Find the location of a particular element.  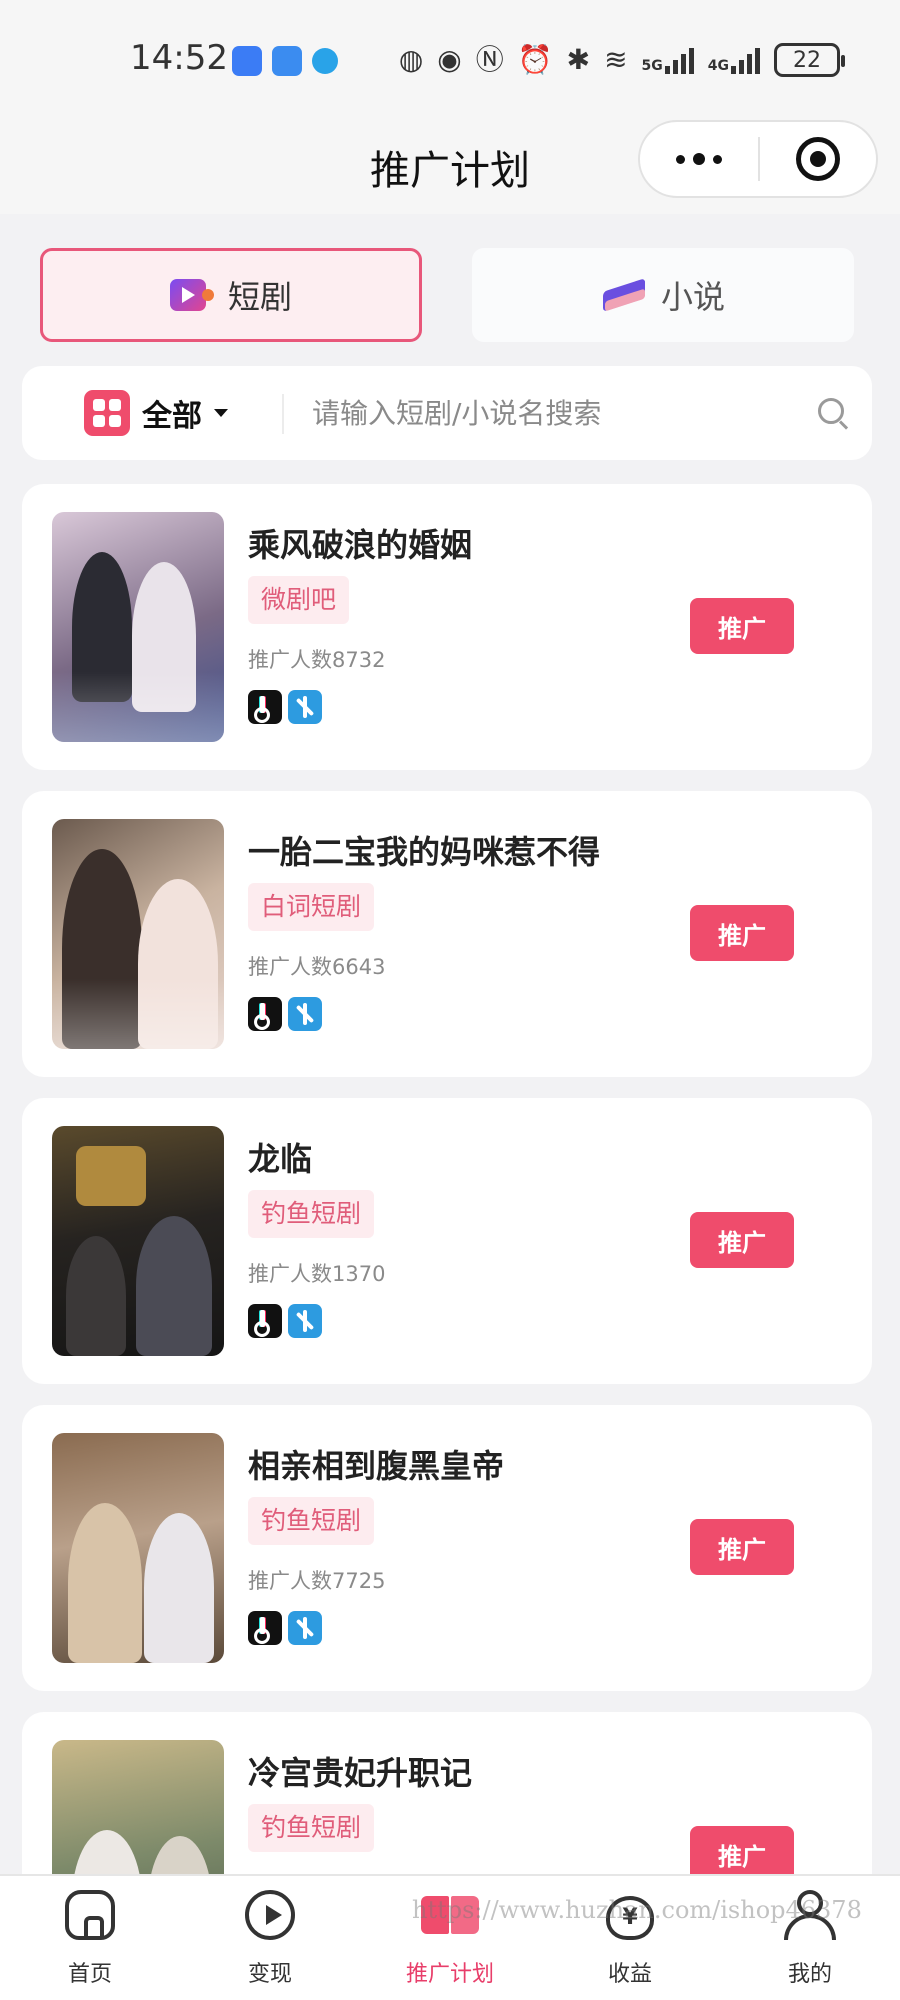

status-bar: 14:52 ◍ ◉ Ⓝ ⏰ ✱ ≋ 5G 4G 22 is located at coordinates (450, 55).